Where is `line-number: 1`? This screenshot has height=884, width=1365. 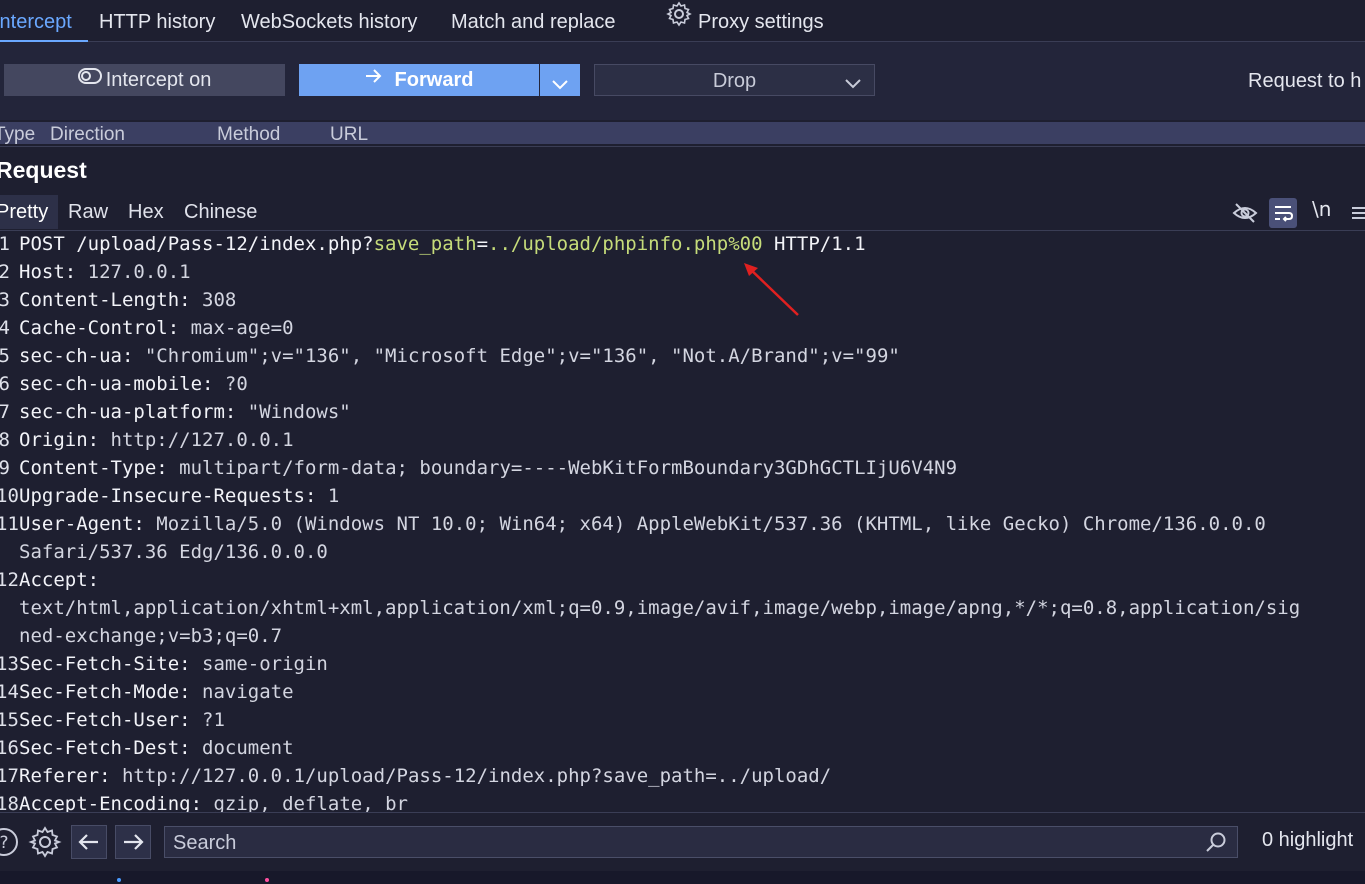
line-number: 1 is located at coordinates (5, 244).